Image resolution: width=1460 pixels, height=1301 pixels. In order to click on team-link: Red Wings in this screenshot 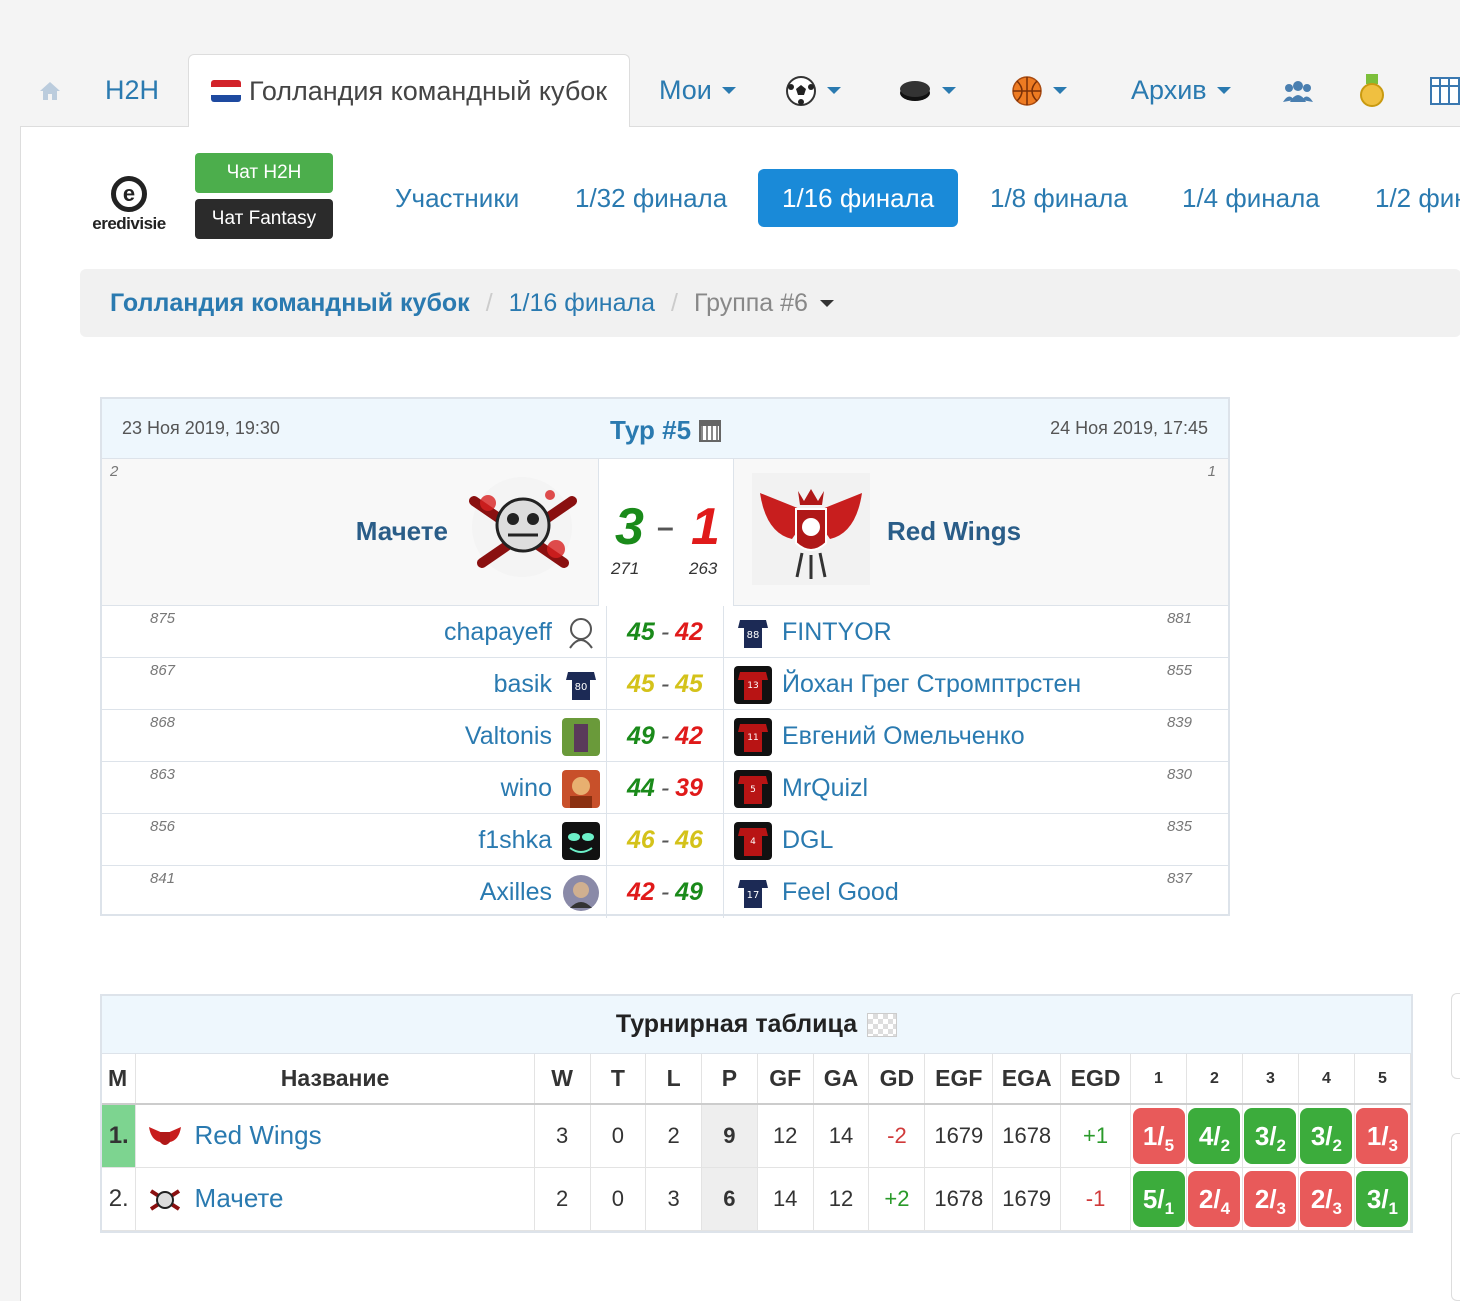, I will do `click(257, 1135)`.